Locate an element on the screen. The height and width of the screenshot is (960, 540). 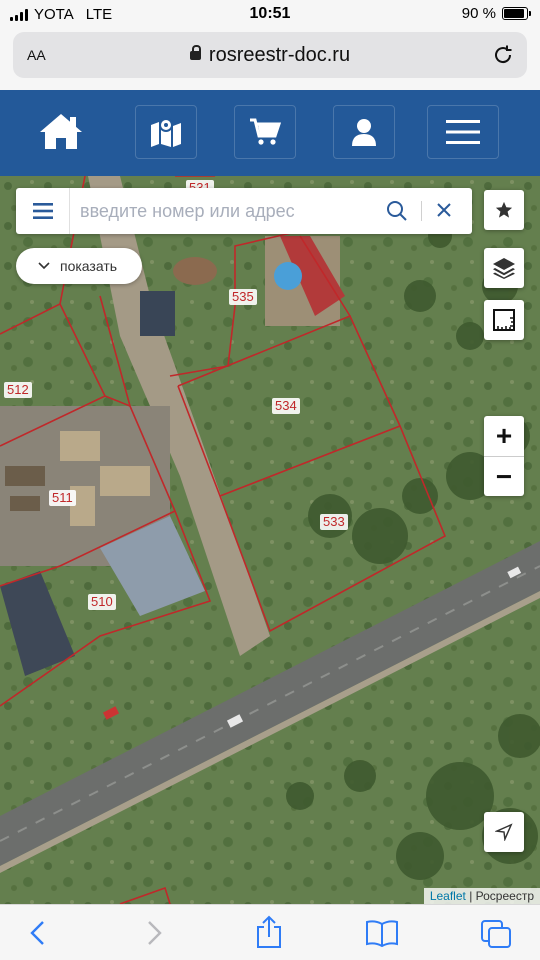
measure-button is located at coordinates (504, 320).